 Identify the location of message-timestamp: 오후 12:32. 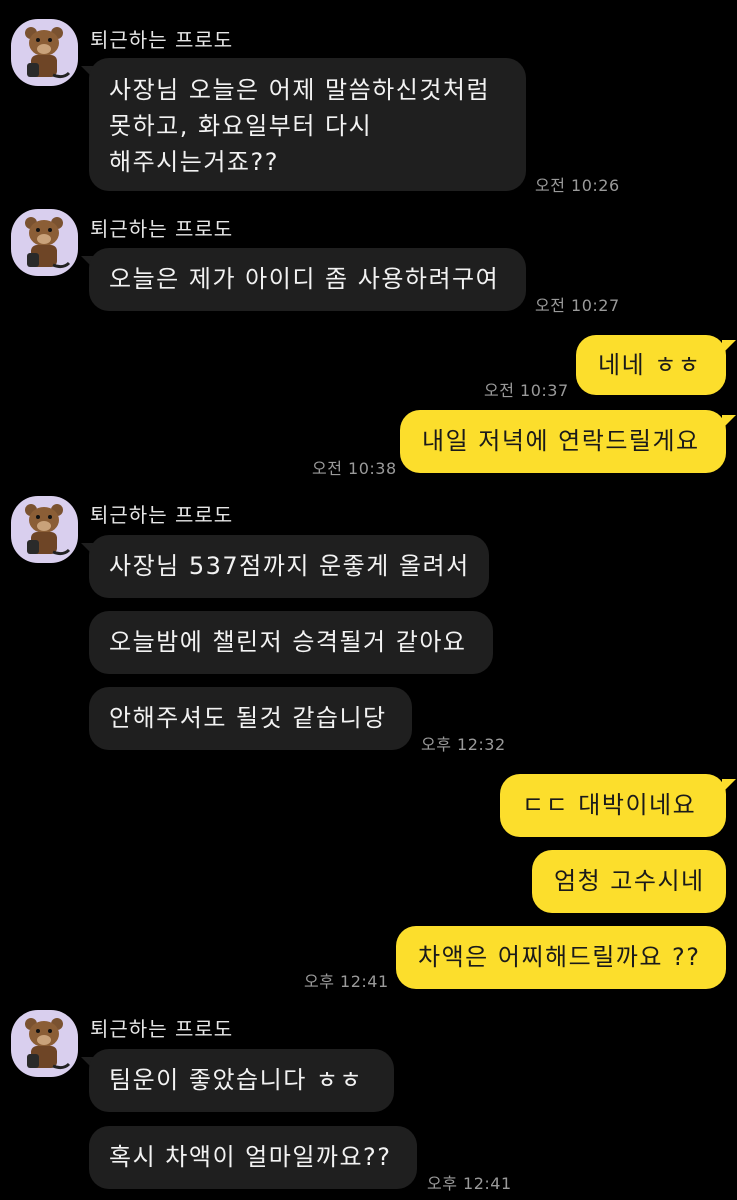
(463, 744).